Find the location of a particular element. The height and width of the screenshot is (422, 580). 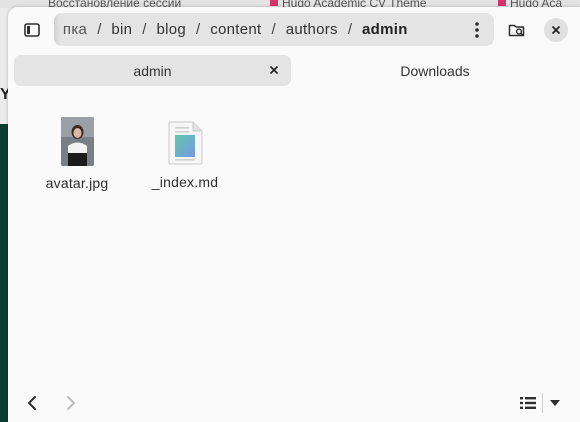

view-divider is located at coordinates (542, 403).